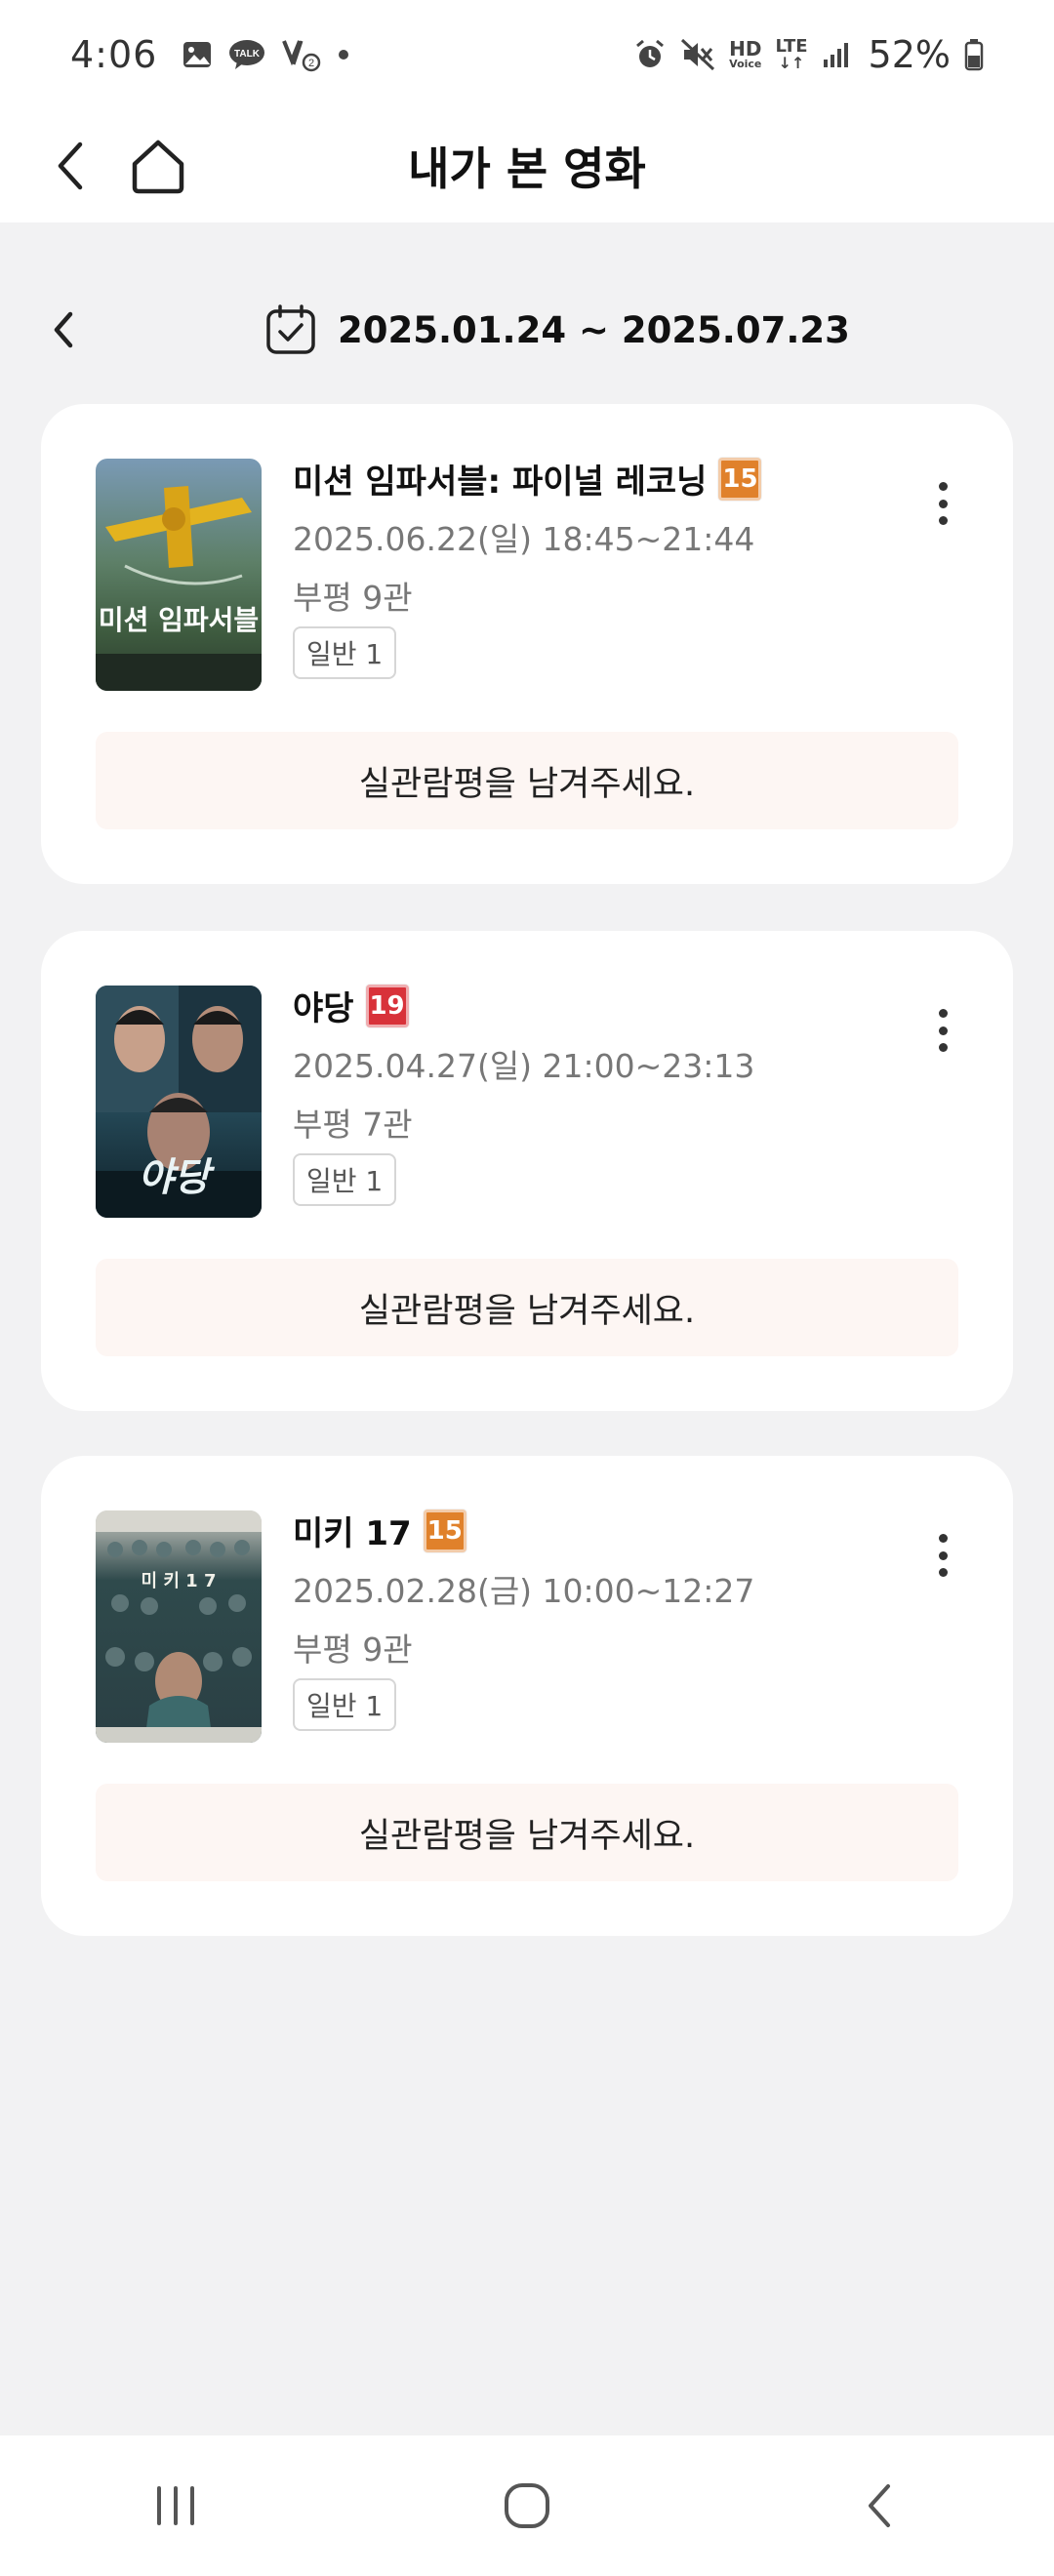 The image size is (1054, 2576). Describe the element at coordinates (197, 54) in the screenshot. I see `gallery-icon` at that location.